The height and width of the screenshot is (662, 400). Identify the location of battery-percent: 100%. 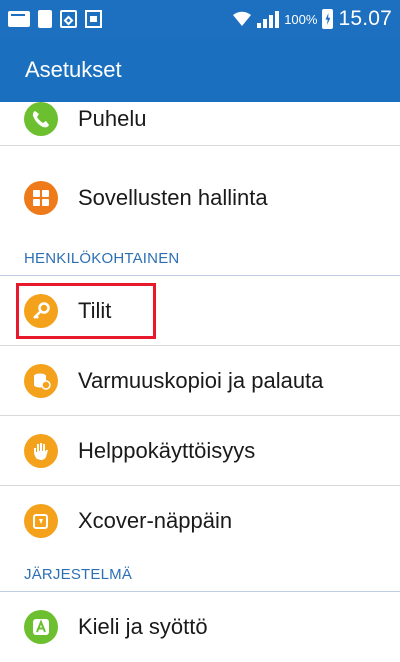
(301, 19).